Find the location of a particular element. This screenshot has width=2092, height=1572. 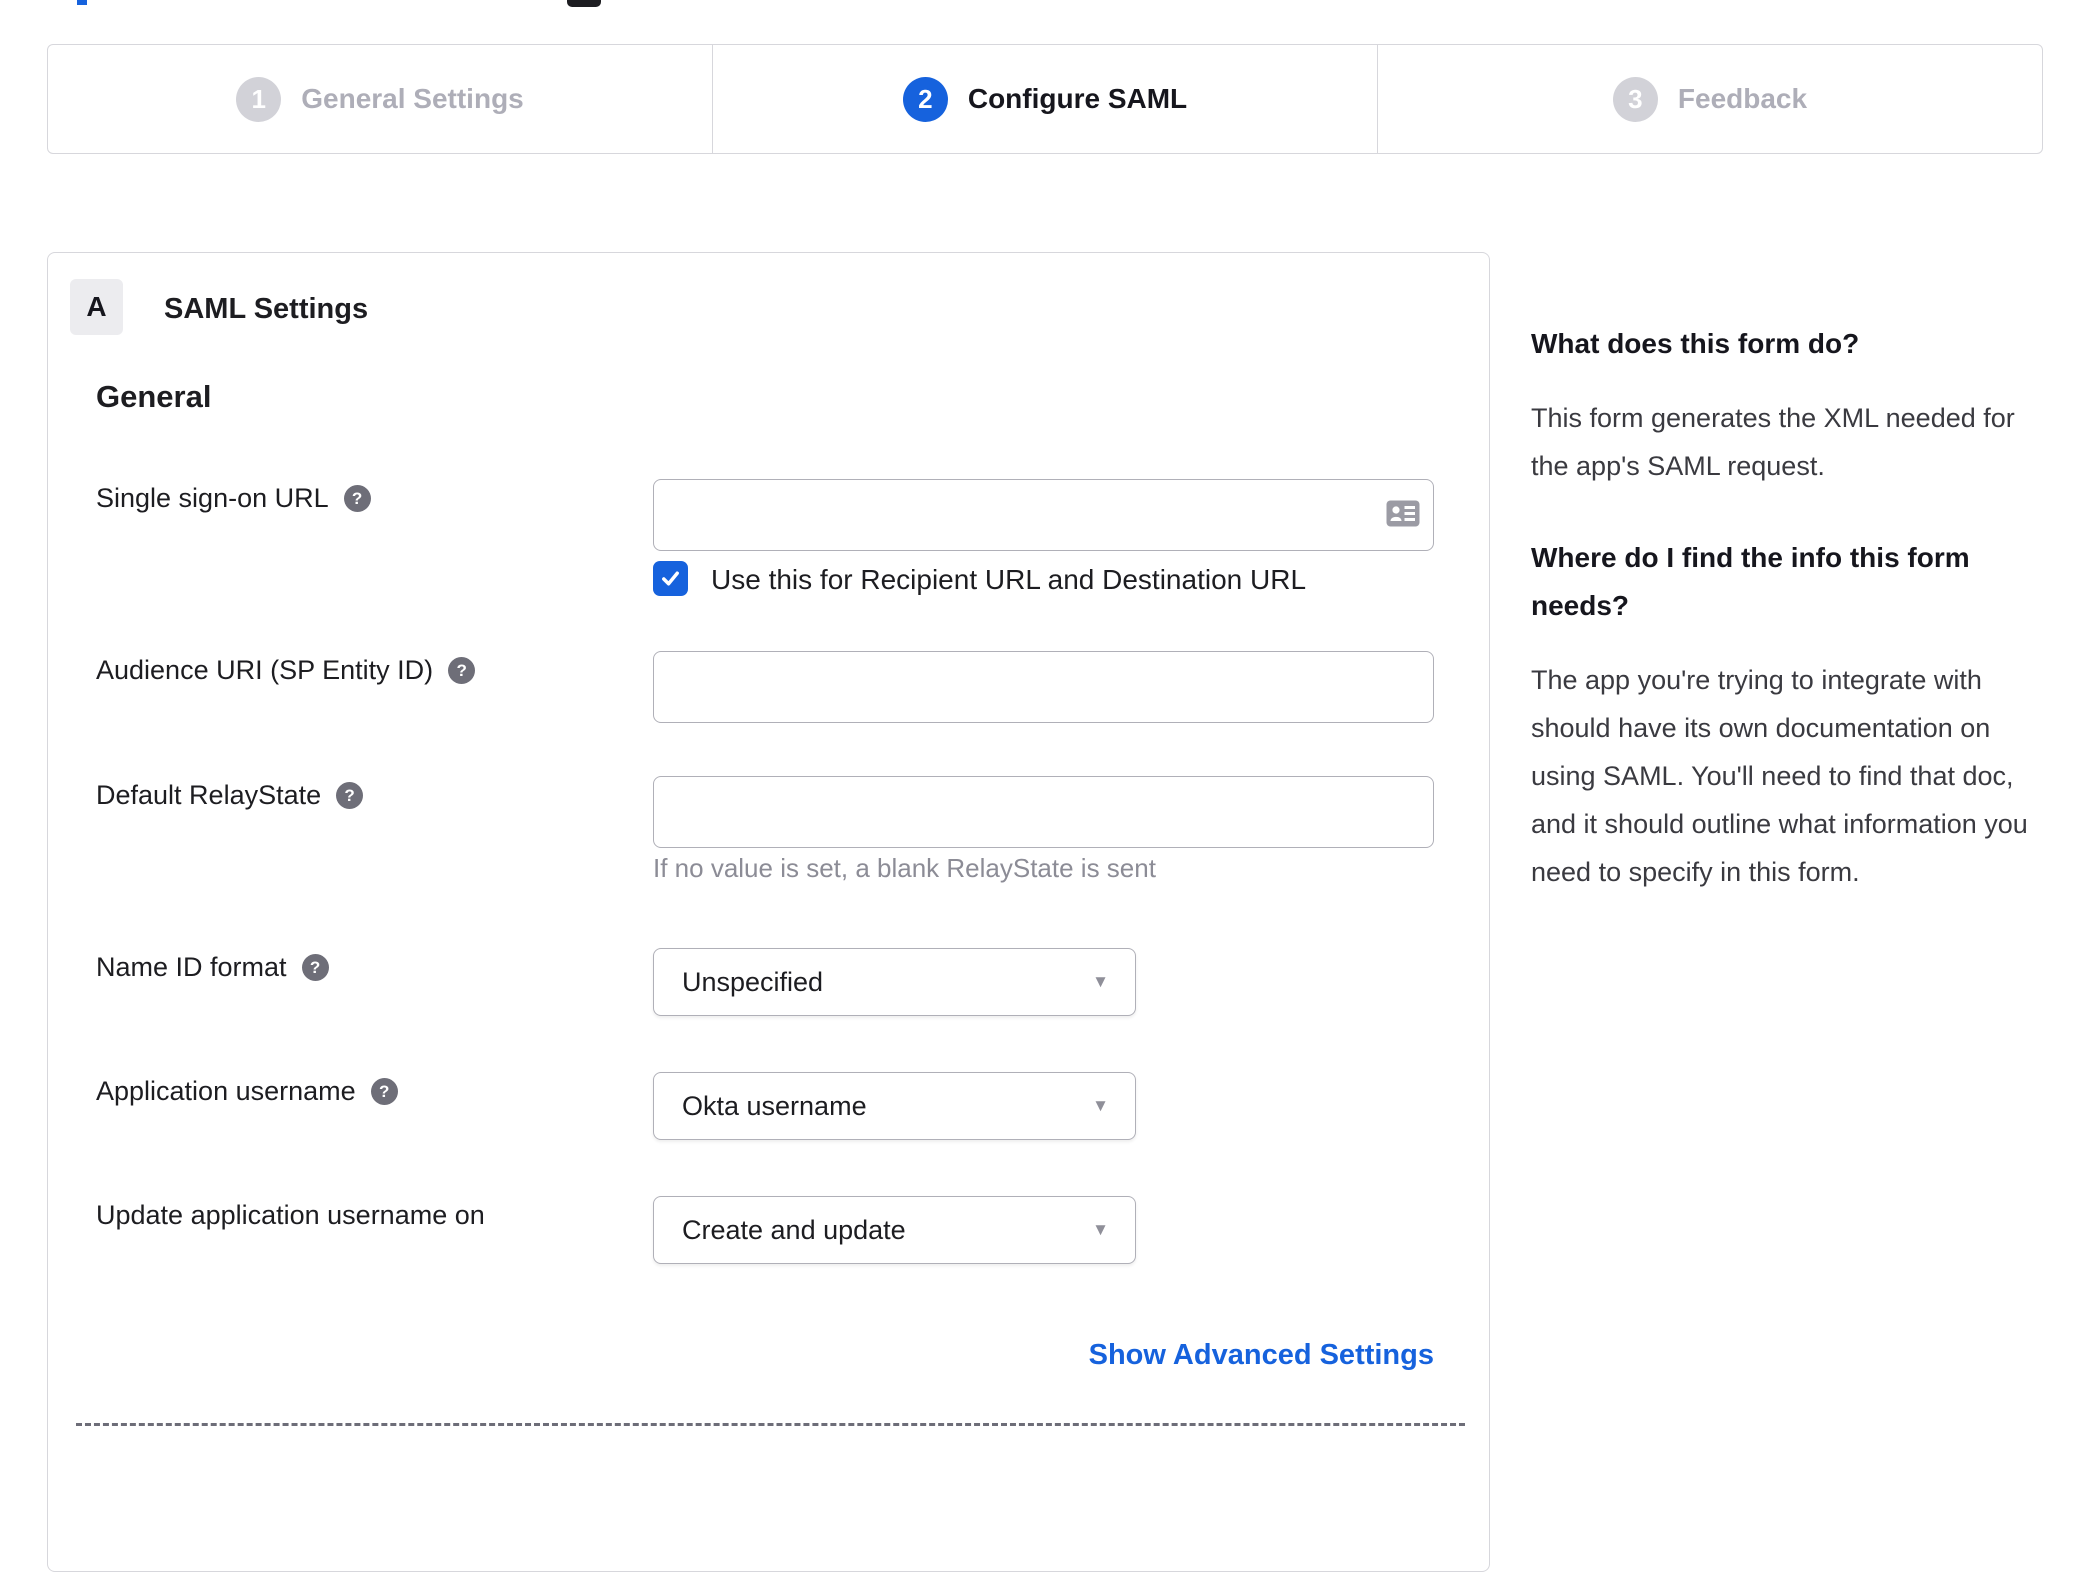

application-username-label: Application username ? is located at coordinates (247, 1091).